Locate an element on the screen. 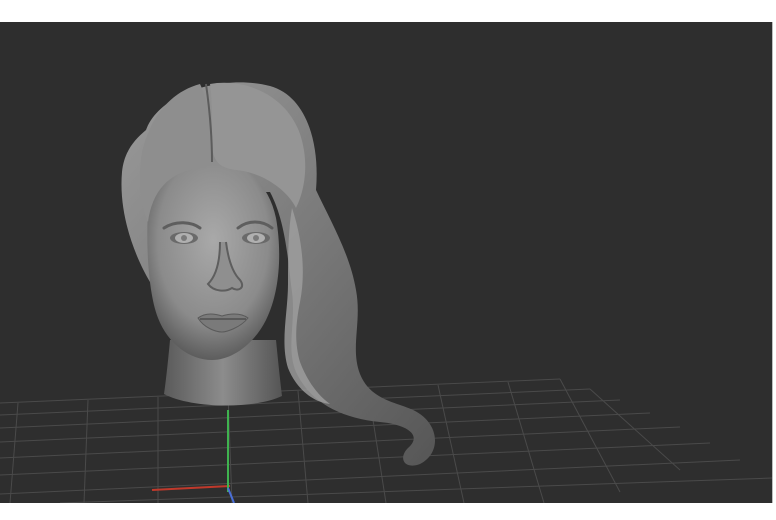 The image size is (776, 520). bottom-margin is located at coordinates (388, 511).